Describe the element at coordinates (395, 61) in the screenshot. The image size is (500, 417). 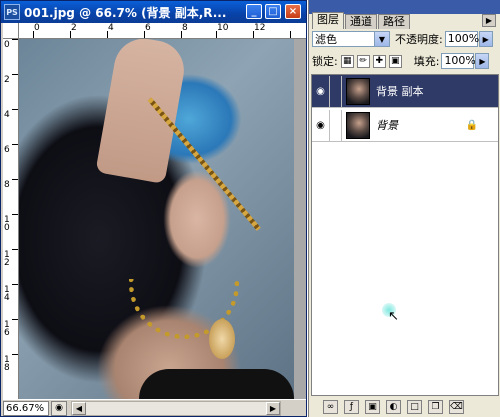
I see `lock-all-icon: ▣` at that location.